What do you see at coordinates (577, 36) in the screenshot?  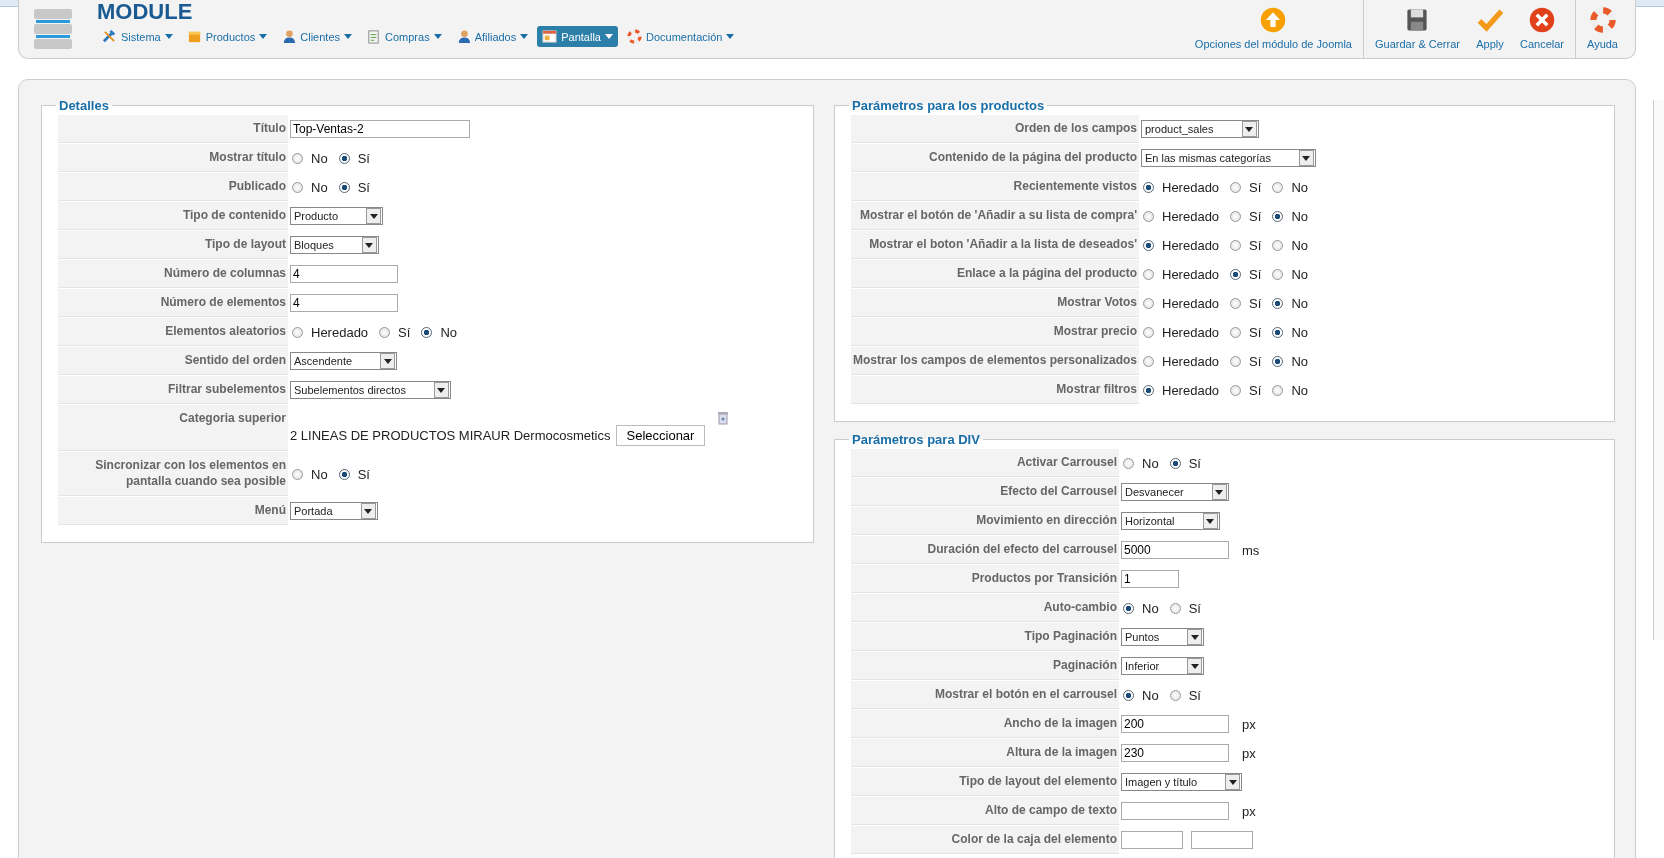 I see `menu-item: Pantalla` at bounding box center [577, 36].